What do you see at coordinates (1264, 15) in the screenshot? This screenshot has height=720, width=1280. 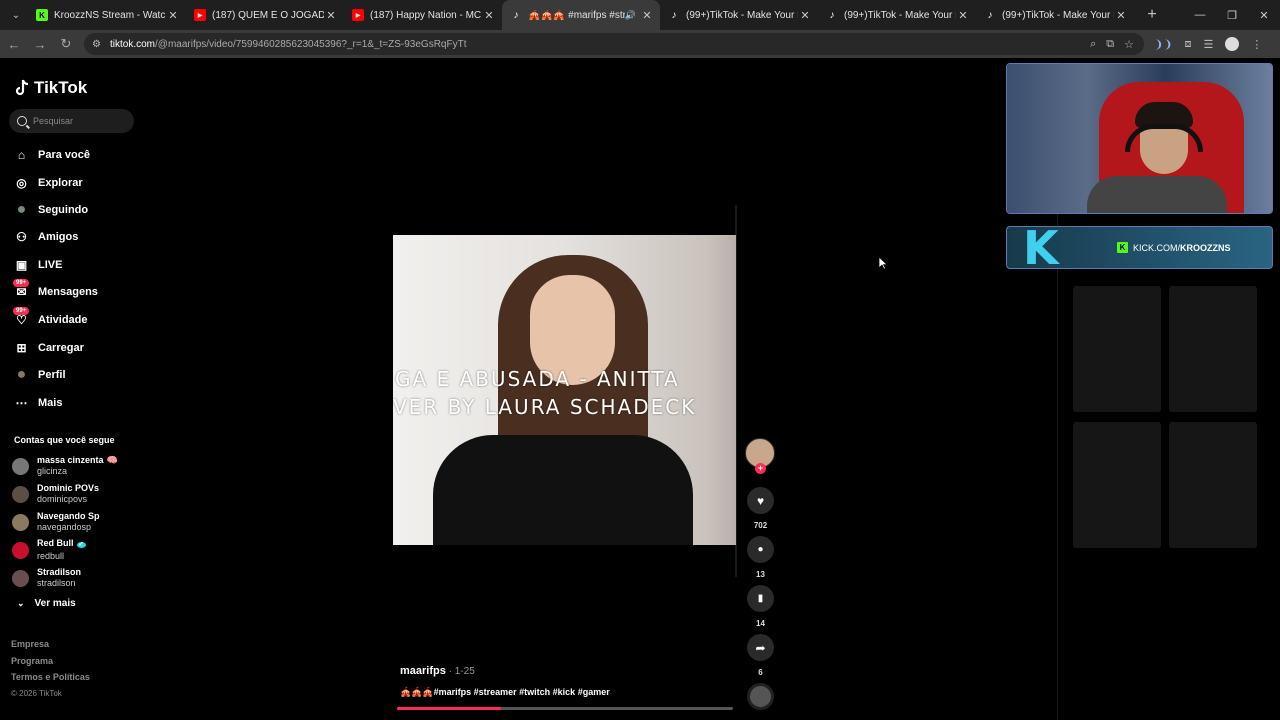 I see `close-window-button: ✕` at bounding box center [1264, 15].